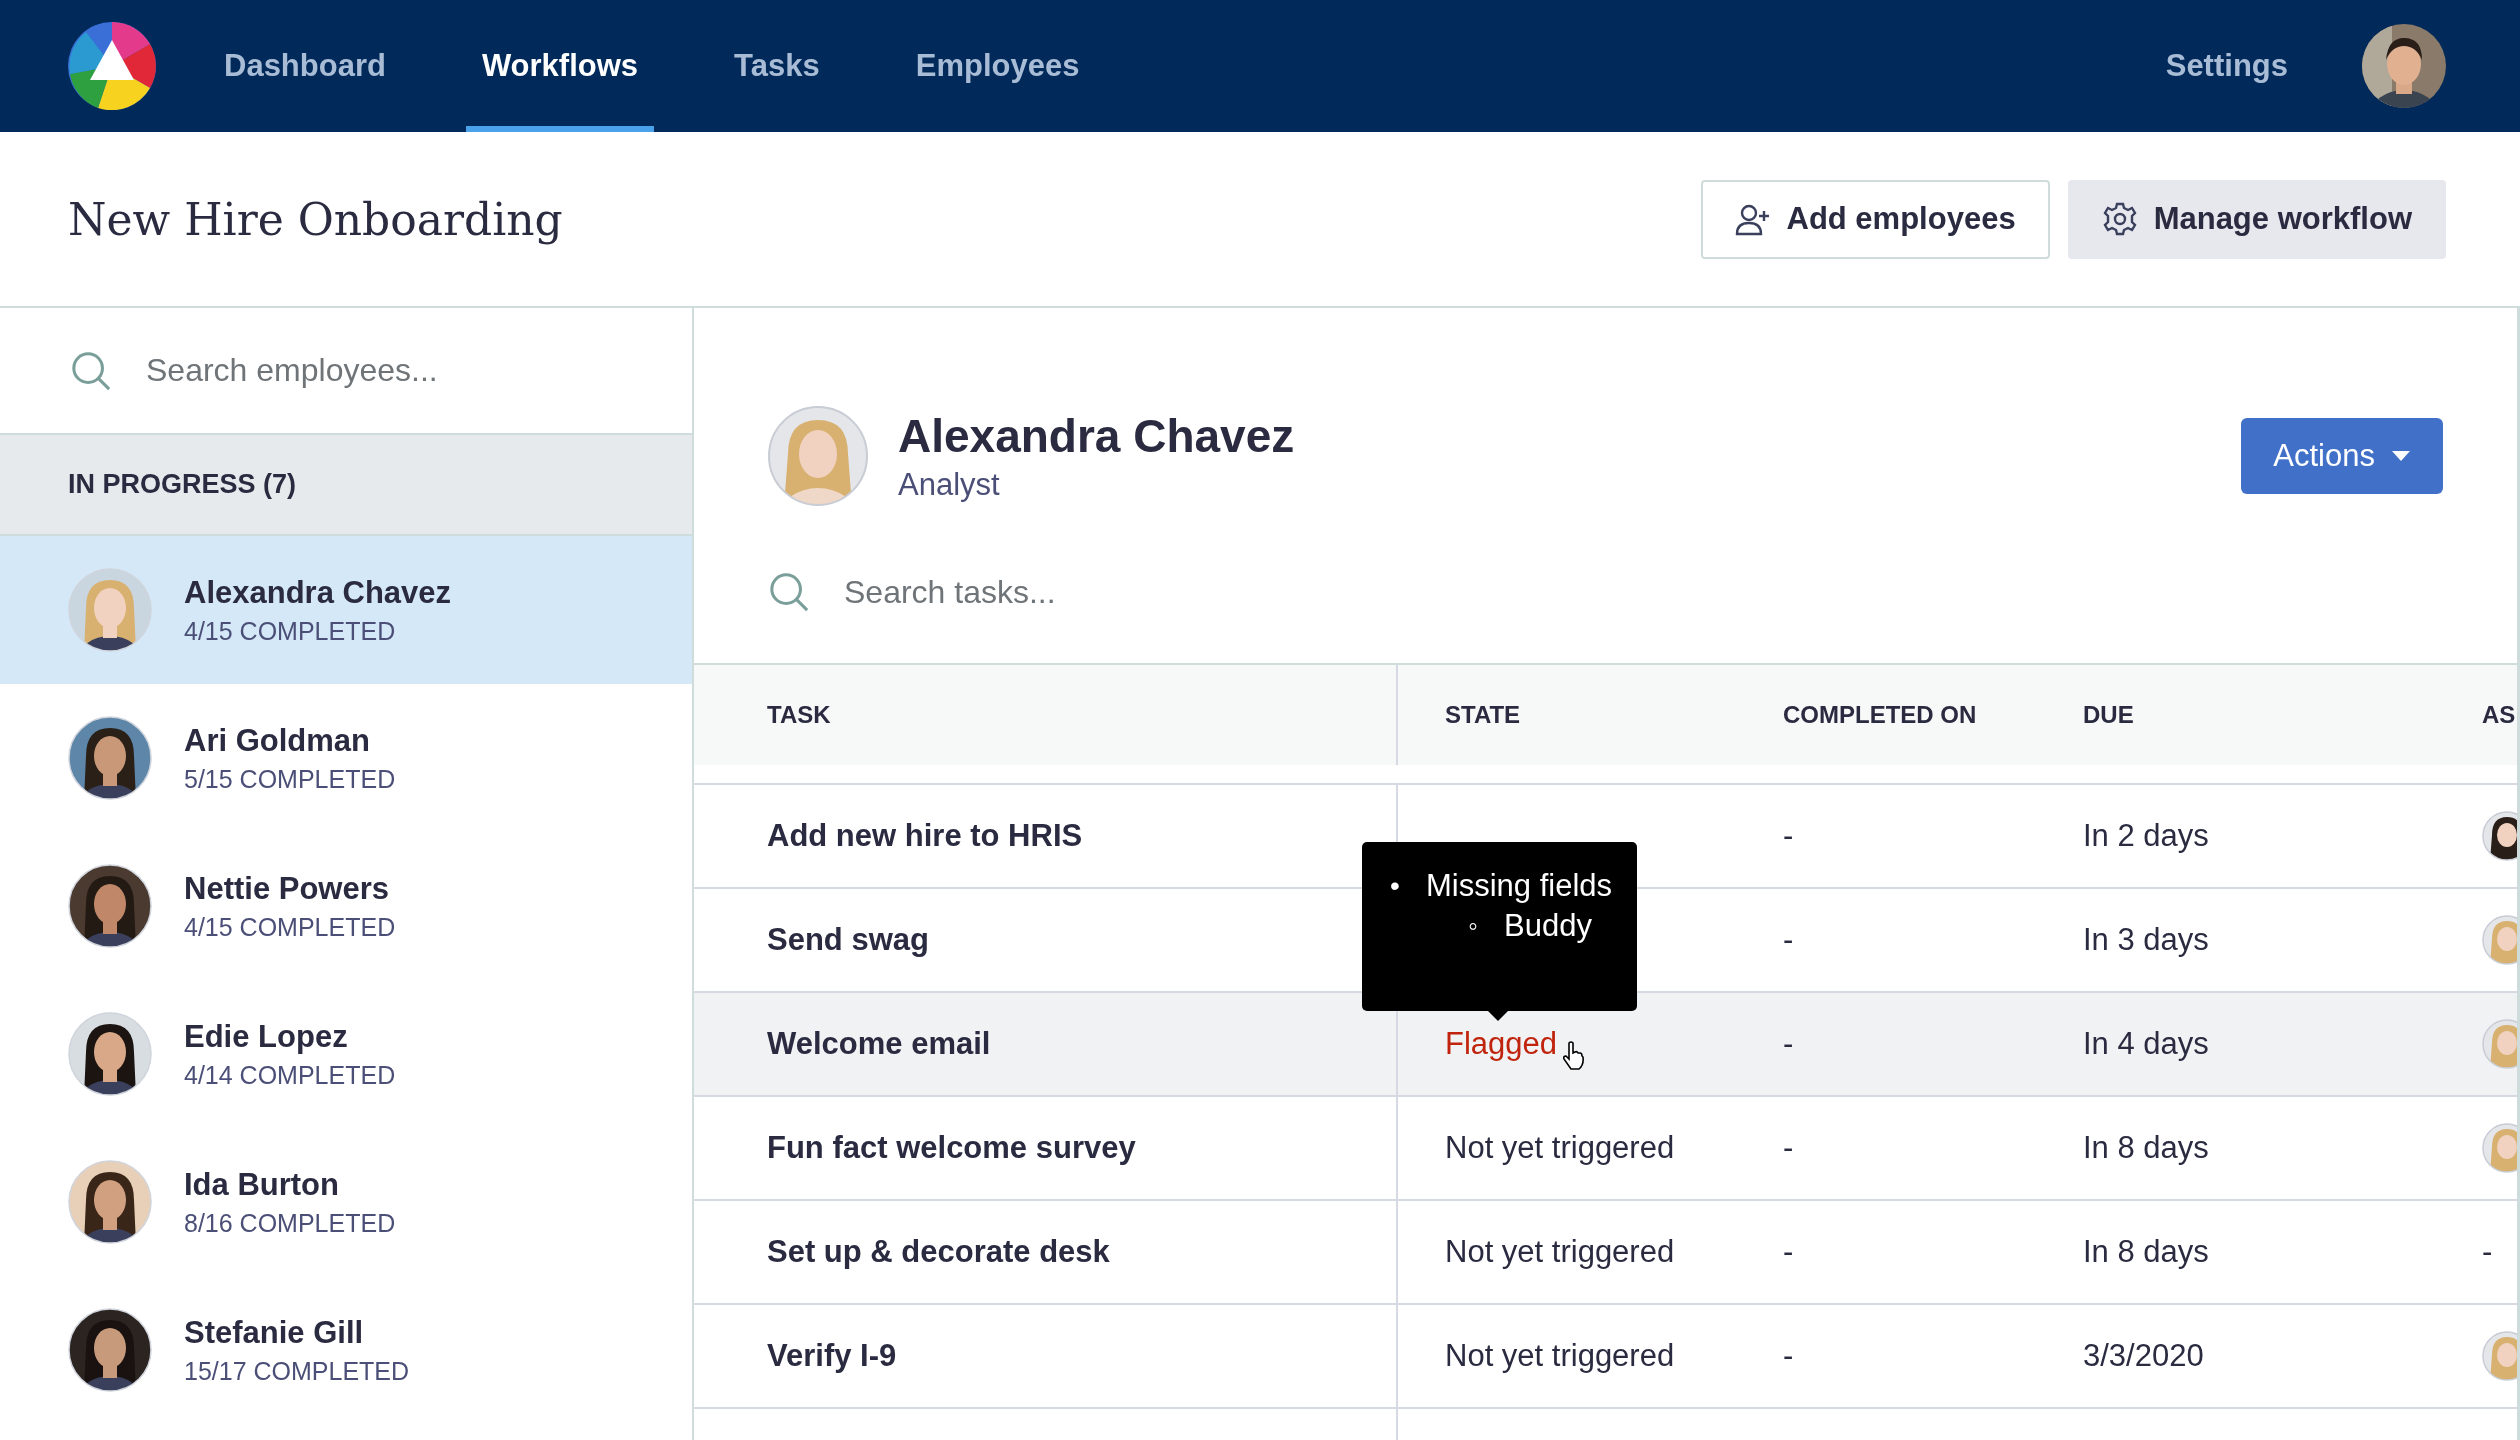 Image resolution: width=2520 pixels, height=1440 pixels. I want to click on due-date: 3/3/2020, so click(2143, 1356).